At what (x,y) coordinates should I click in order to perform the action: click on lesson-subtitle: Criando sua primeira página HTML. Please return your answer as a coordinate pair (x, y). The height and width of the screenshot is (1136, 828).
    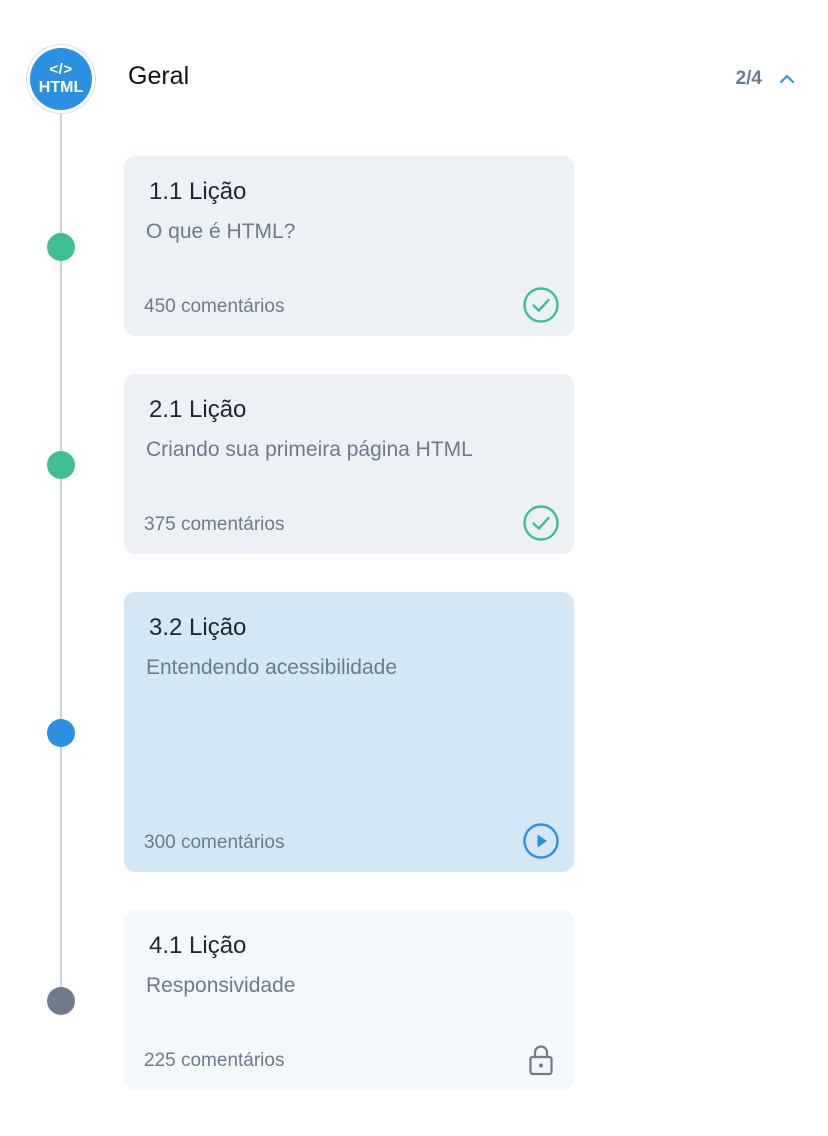
    Looking at the image, I should click on (309, 449).